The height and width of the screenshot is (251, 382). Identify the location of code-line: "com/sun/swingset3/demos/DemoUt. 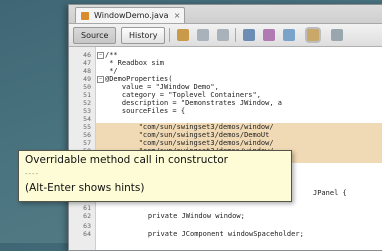
(187, 135).